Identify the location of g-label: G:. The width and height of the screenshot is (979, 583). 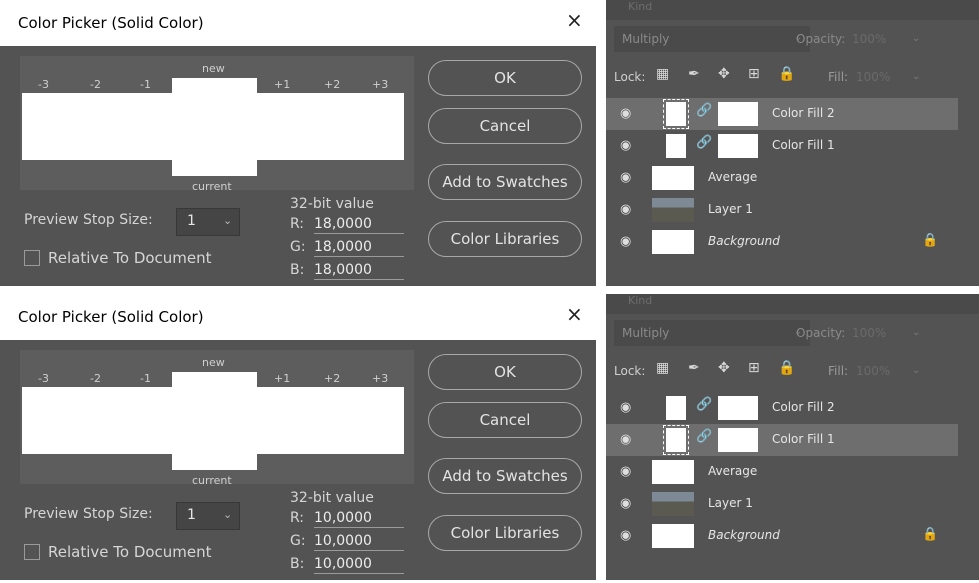
(298, 247).